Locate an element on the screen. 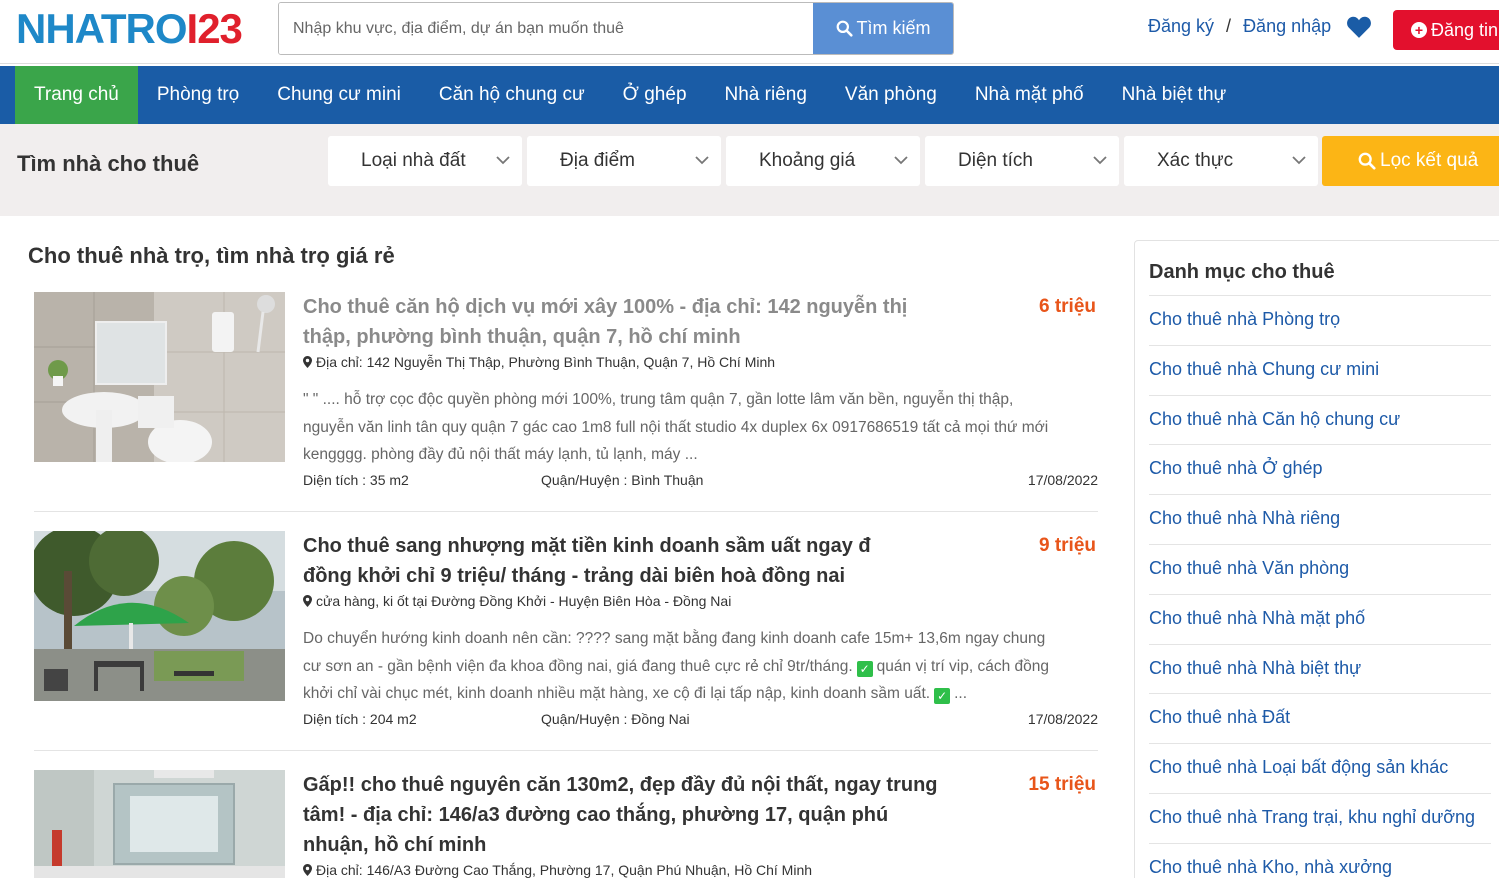 The height and width of the screenshot is (878, 1499). post-listing-button: + Đăng tin is located at coordinates (1446, 30).